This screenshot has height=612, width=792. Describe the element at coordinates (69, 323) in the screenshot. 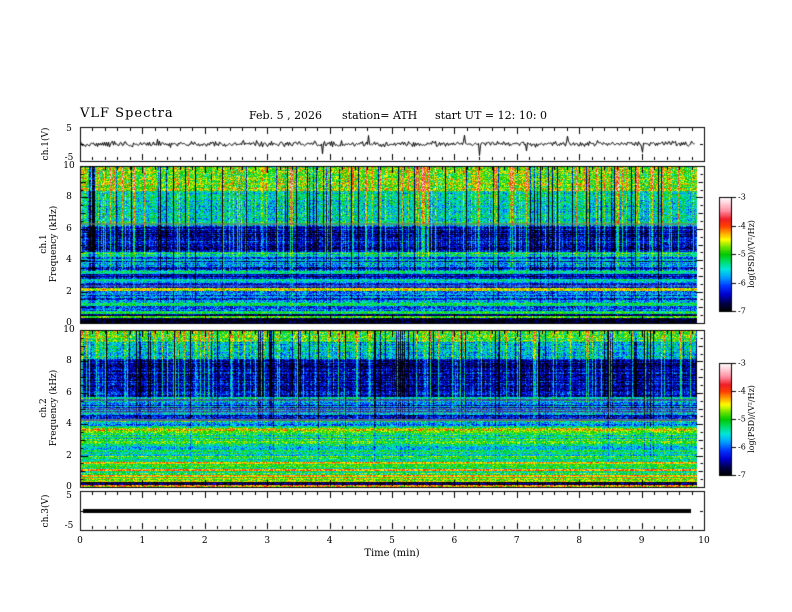

I see `ch1-freq-tick-label: 0` at that location.